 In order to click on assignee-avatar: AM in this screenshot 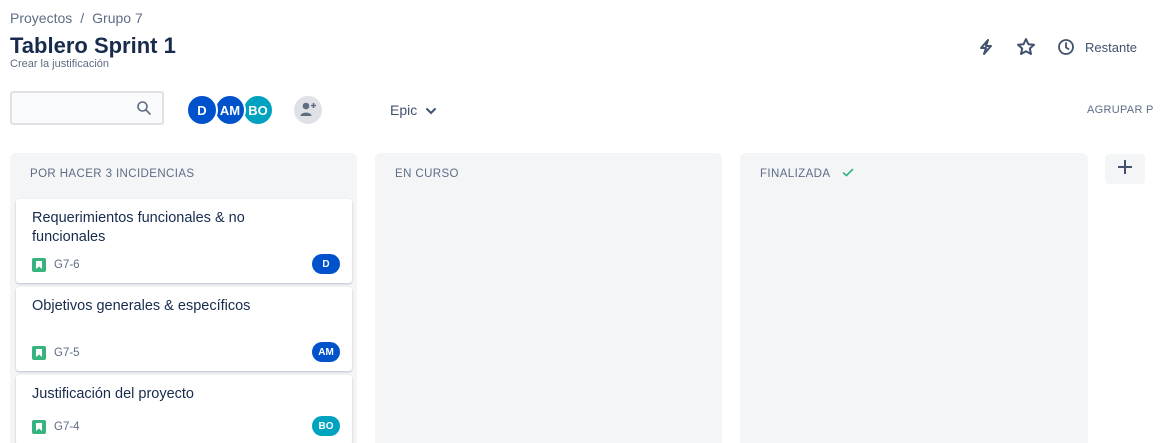, I will do `click(326, 352)`.